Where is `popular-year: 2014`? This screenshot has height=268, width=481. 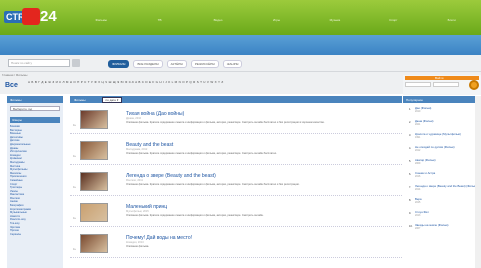
popular-year: 2014 is located at coordinates (418, 190).